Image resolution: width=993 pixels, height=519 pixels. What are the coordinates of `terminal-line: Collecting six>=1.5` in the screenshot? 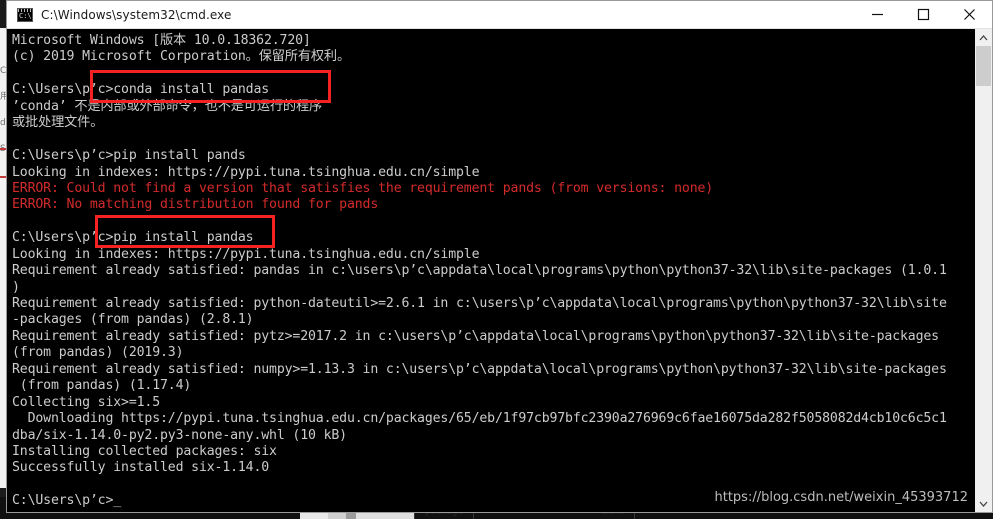 It's located at (86, 402).